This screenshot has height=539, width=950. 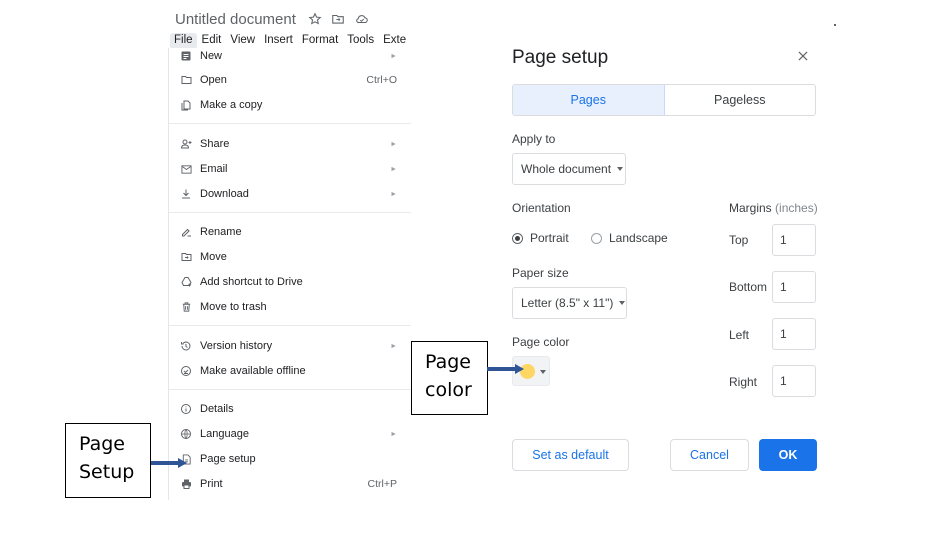 What do you see at coordinates (541, 208) in the screenshot?
I see `orientation-label: Orientation` at bounding box center [541, 208].